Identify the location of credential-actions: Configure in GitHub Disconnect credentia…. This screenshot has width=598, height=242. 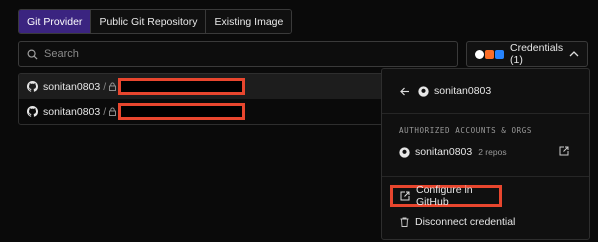
(485, 205).